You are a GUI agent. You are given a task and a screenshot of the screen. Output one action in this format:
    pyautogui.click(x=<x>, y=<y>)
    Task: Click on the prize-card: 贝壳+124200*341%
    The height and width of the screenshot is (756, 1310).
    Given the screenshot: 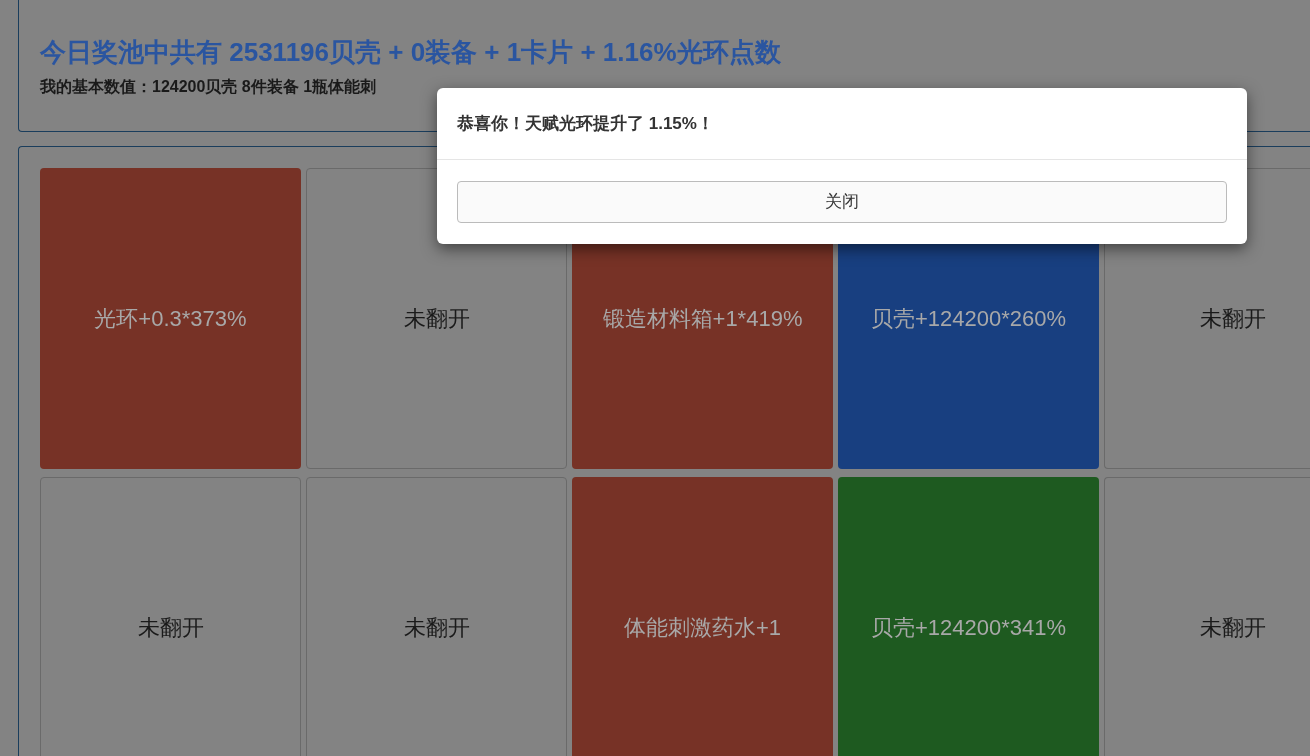 What is the action you would take?
    pyautogui.click(x=968, y=616)
    